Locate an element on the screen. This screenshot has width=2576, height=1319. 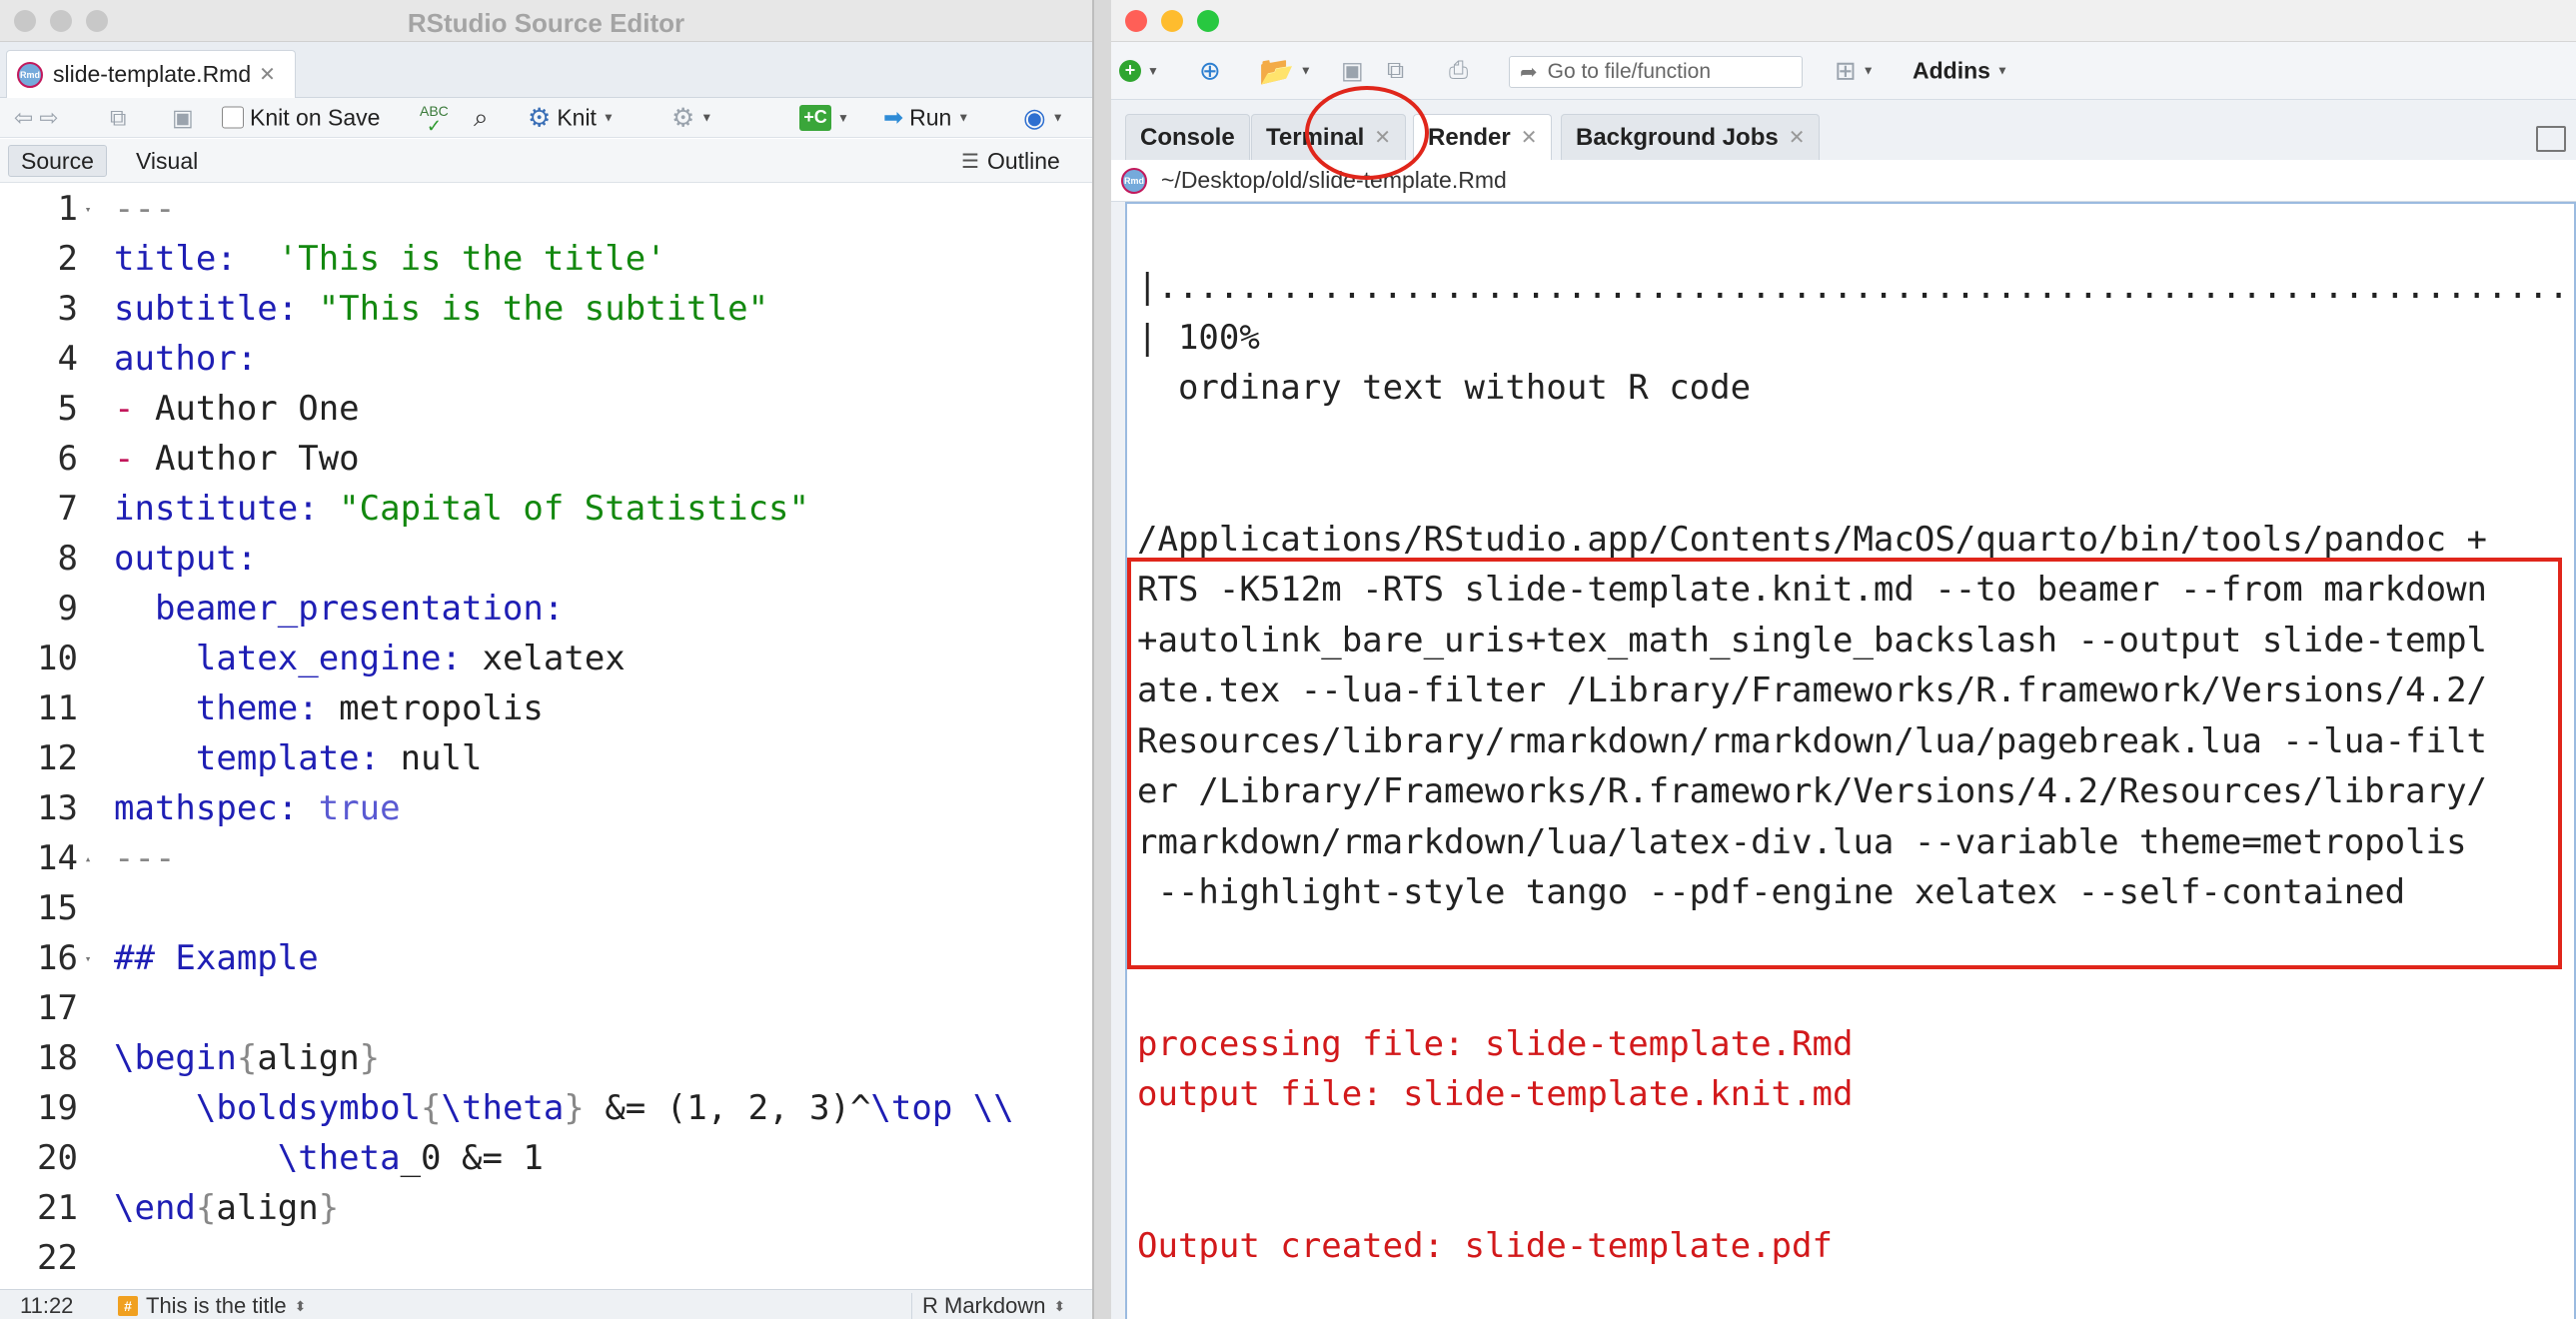
tab-background-jobs: Background Jobs ✕ is located at coordinates (1691, 137).